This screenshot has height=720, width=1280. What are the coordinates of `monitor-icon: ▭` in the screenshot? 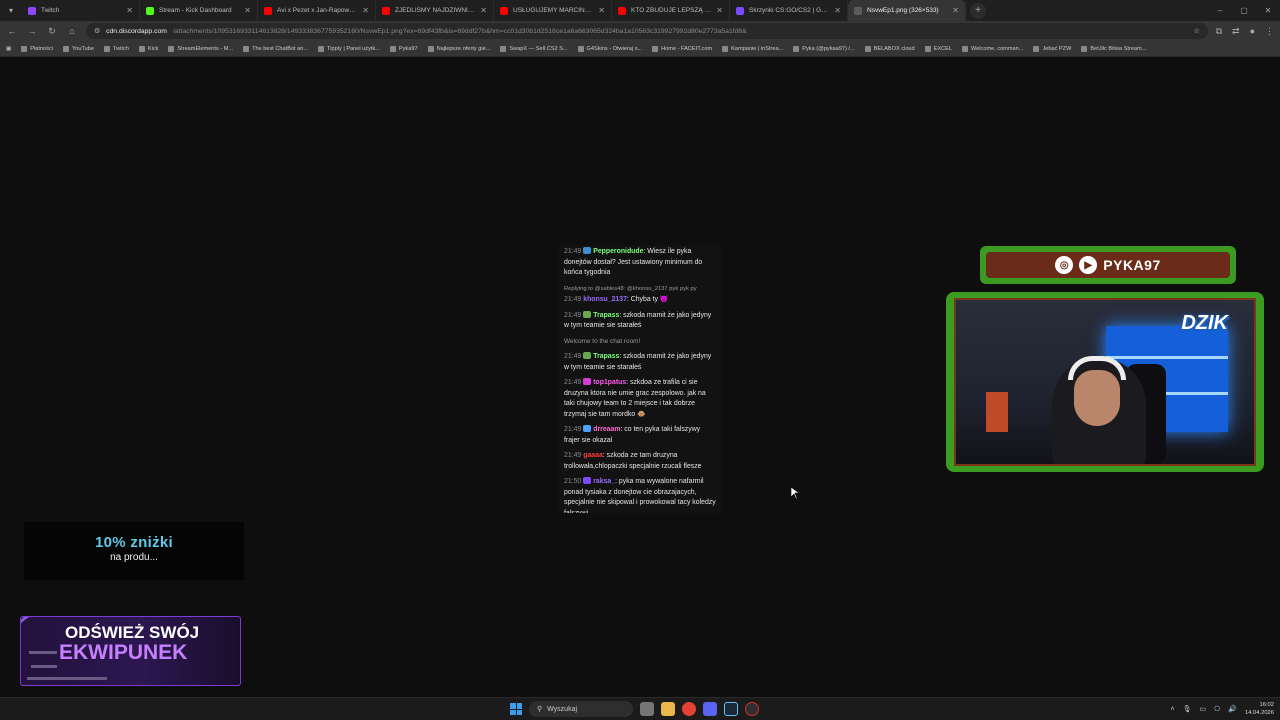 It's located at (1203, 709).